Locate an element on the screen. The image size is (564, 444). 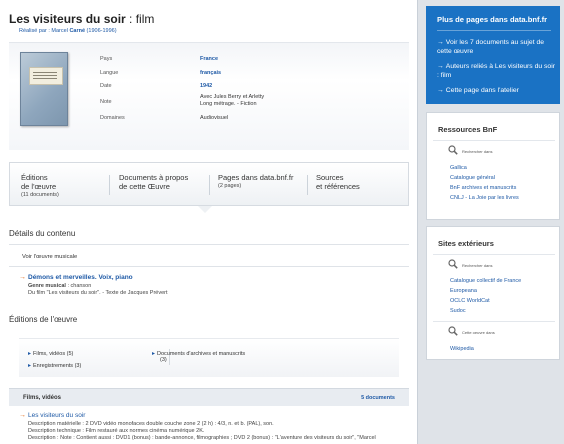
page-title: Les visiteurs du soir : film is located at coordinates (82, 19).